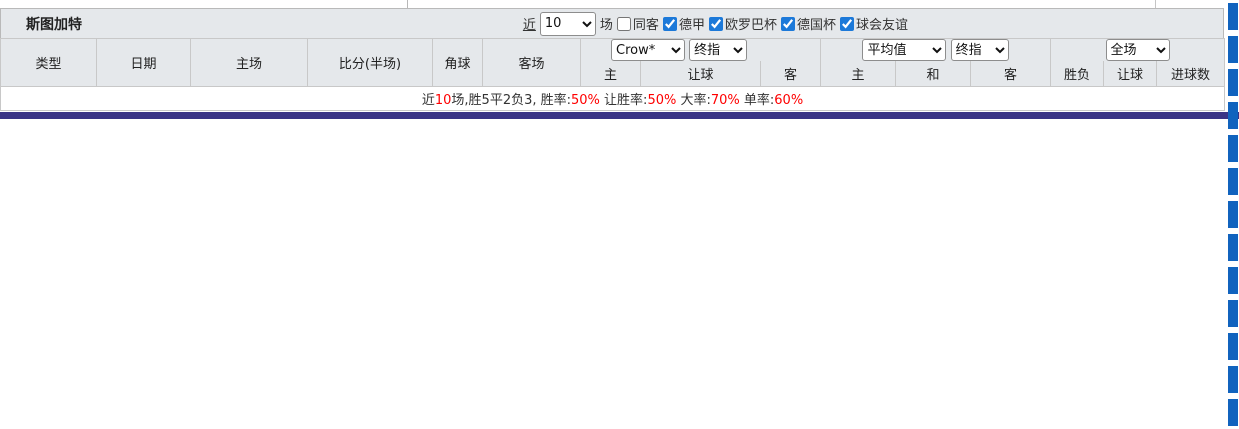  I want to click on col-header-odds-home: 主, so click(610, 74).